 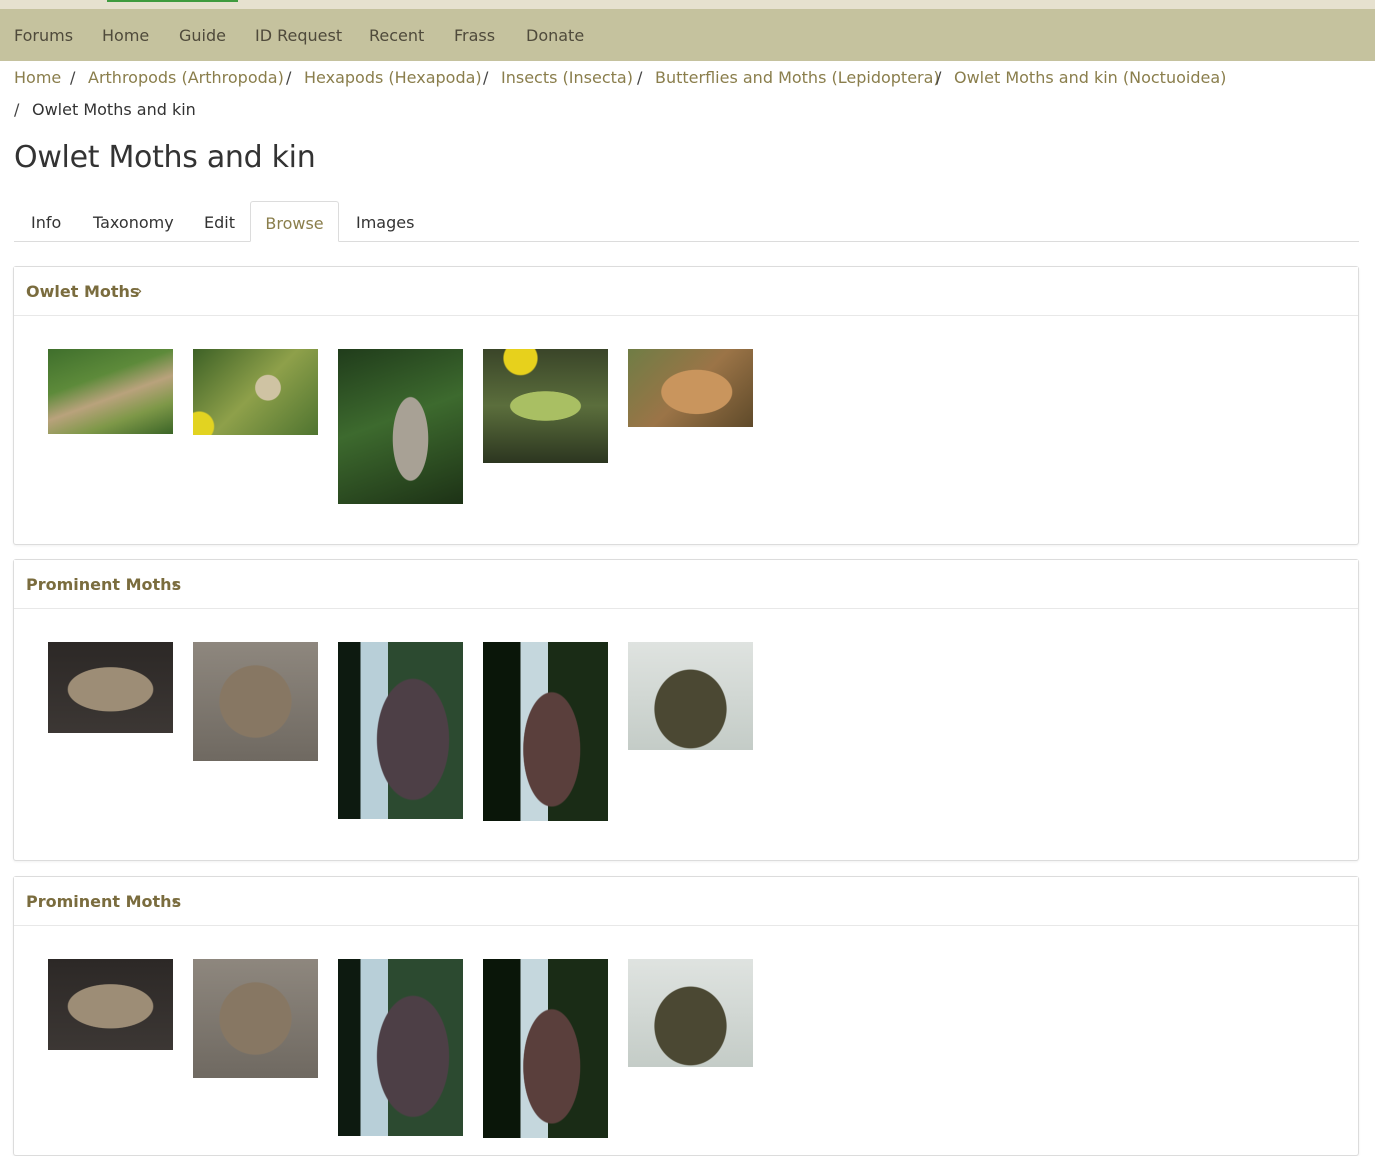 I want to click on top-accent-bar, so click(x=172, y=1).